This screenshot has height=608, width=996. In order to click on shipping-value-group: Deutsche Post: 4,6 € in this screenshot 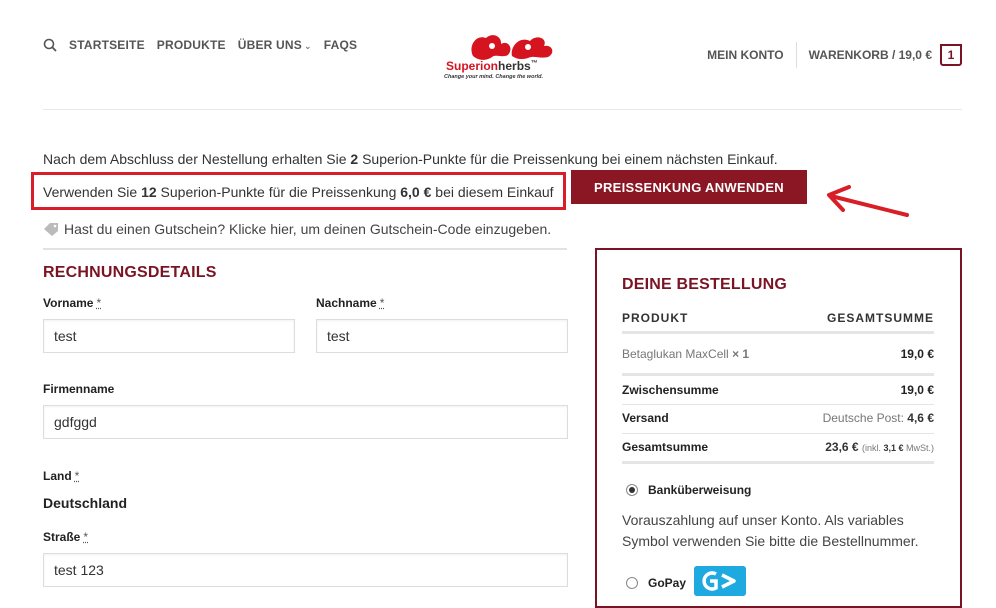, I will do `click(878, 418)`.